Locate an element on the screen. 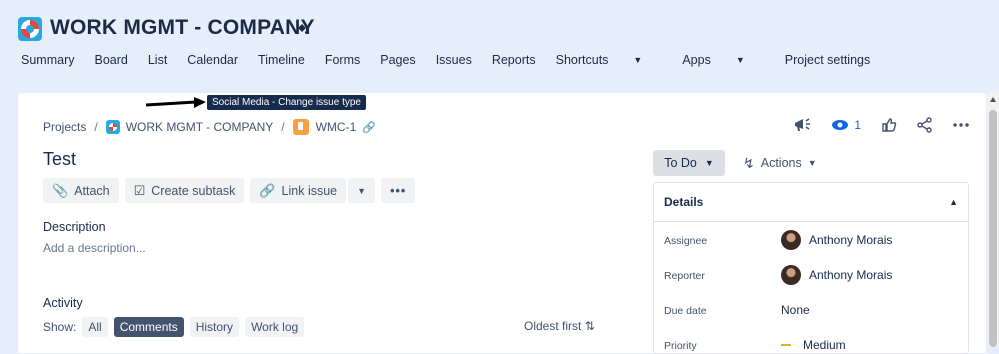 This screenshot has height=354, width=999. status-dropdown: To Do ▼ is located at coordinates (689, 163).